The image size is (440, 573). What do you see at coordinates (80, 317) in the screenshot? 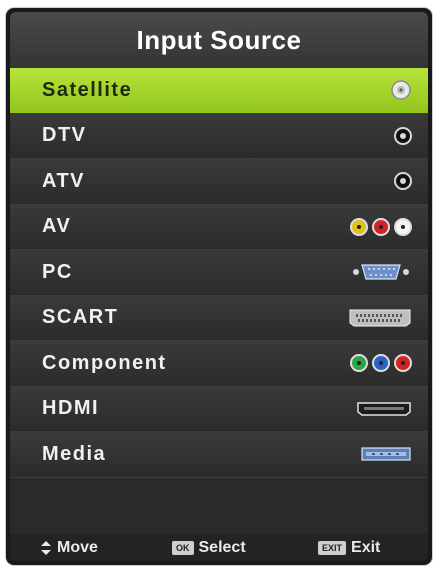
I see `source-label: SCART` at bounding box center [80, 317].